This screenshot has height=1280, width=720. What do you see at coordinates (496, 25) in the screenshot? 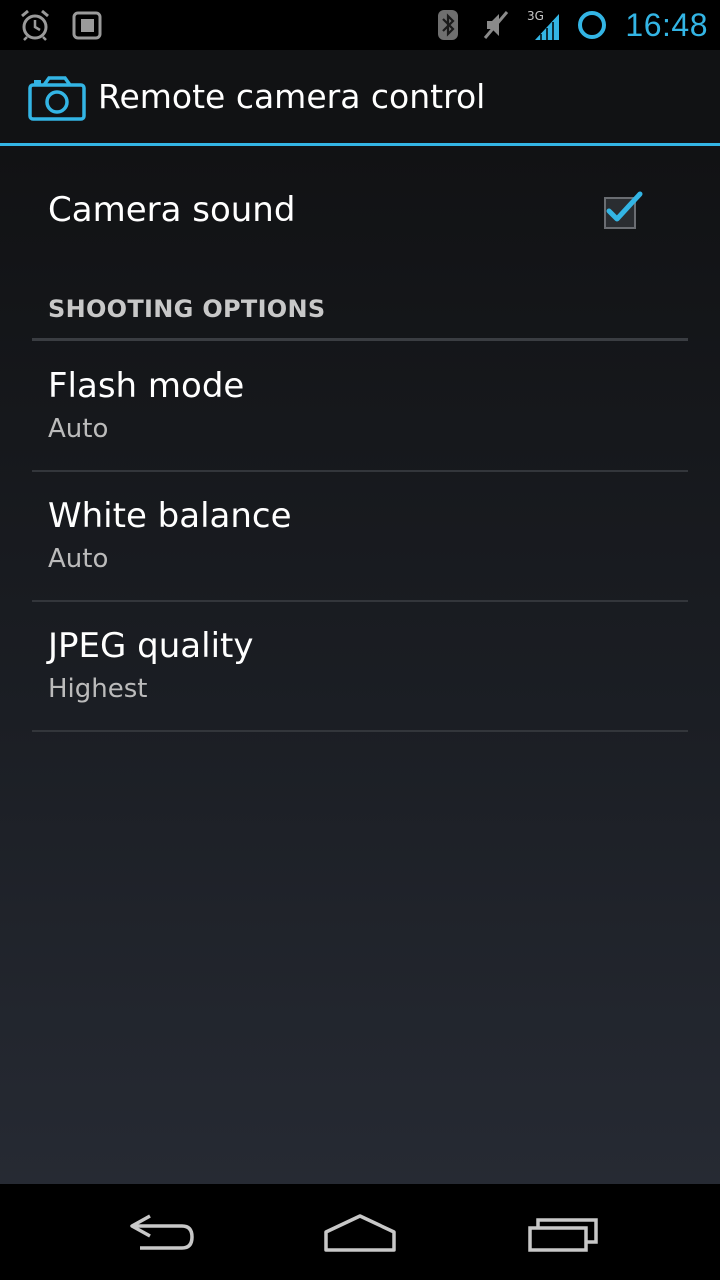
I see `mute-icon` at bounding box center [496, 25].